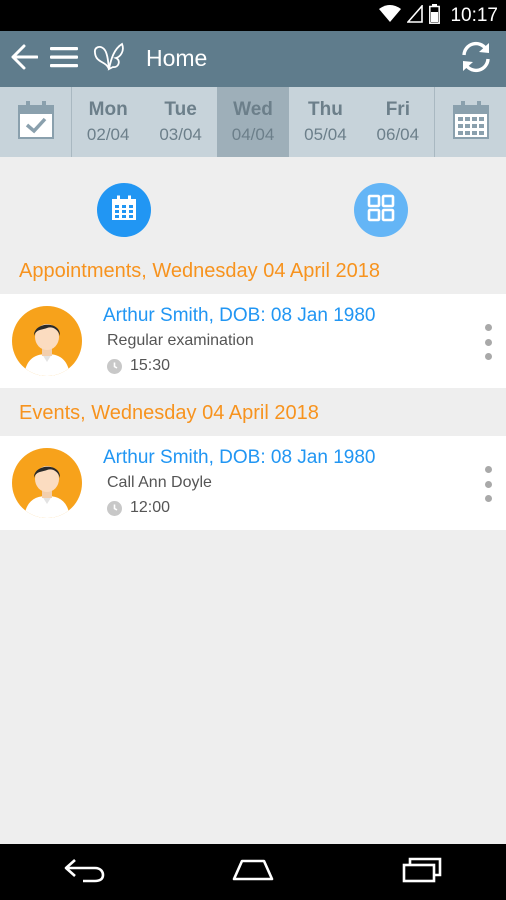  I want to click on app-bar: Home, so click(253, 59).